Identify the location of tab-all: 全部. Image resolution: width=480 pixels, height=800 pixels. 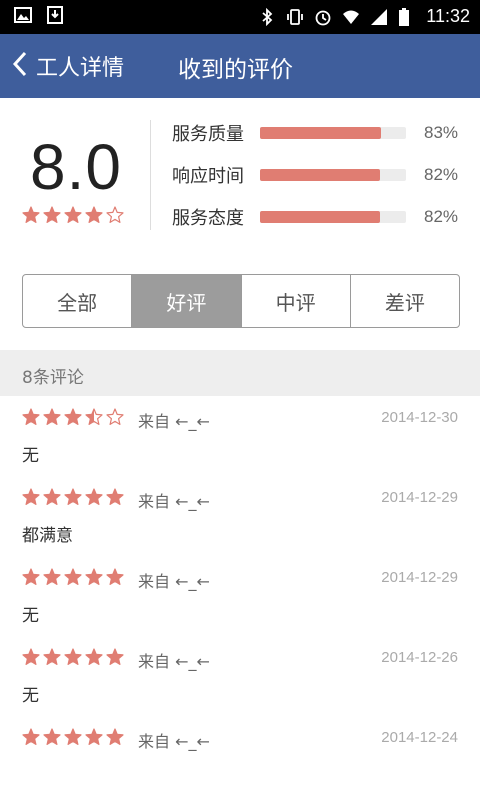
(77, 301).